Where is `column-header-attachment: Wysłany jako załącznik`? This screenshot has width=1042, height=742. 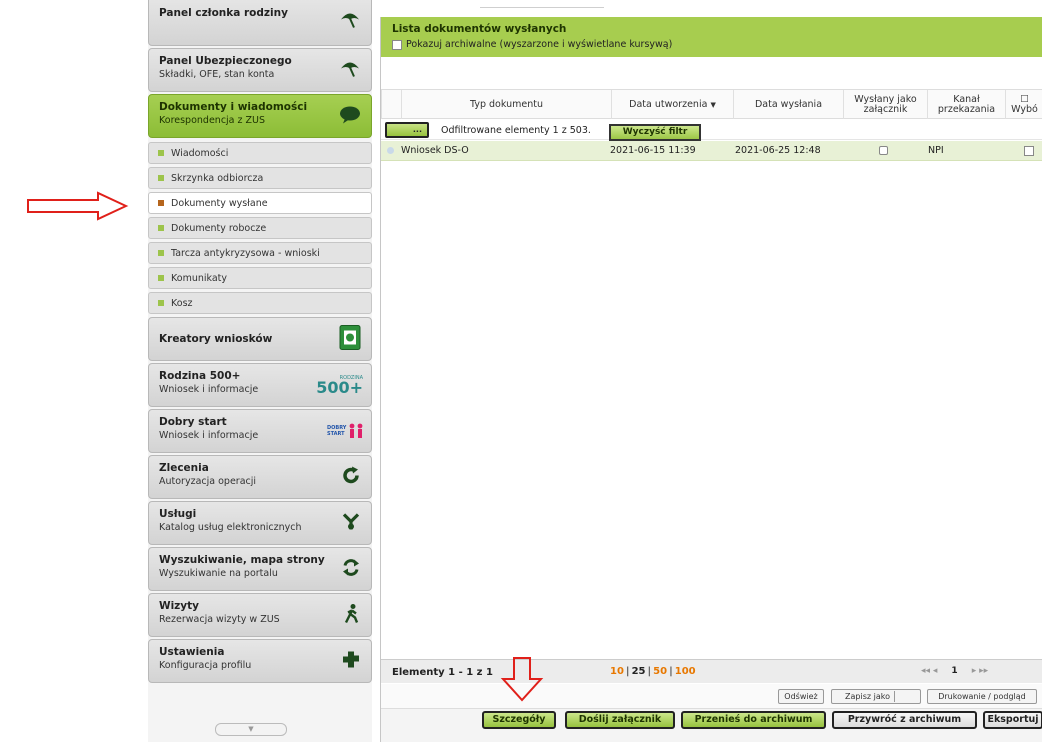
column-header-attachment: Wysłany jako załącznik is located at coordinates (885, 104).